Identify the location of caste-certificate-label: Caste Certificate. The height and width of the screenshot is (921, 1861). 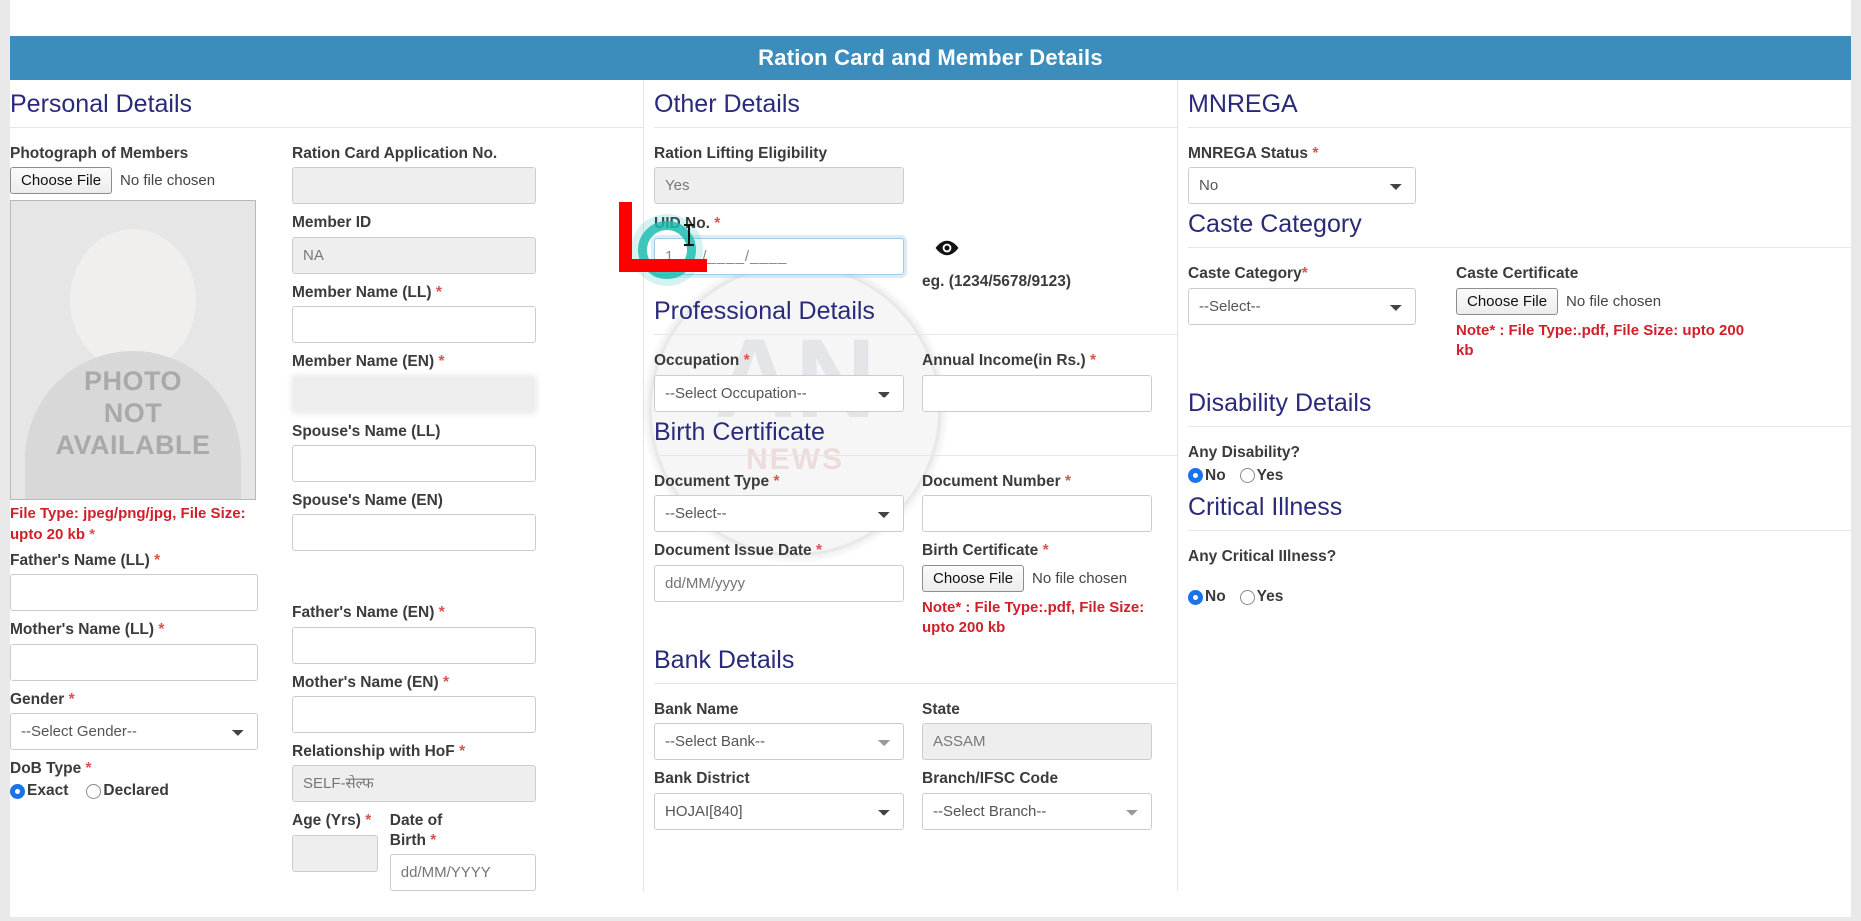
(1517, 274).